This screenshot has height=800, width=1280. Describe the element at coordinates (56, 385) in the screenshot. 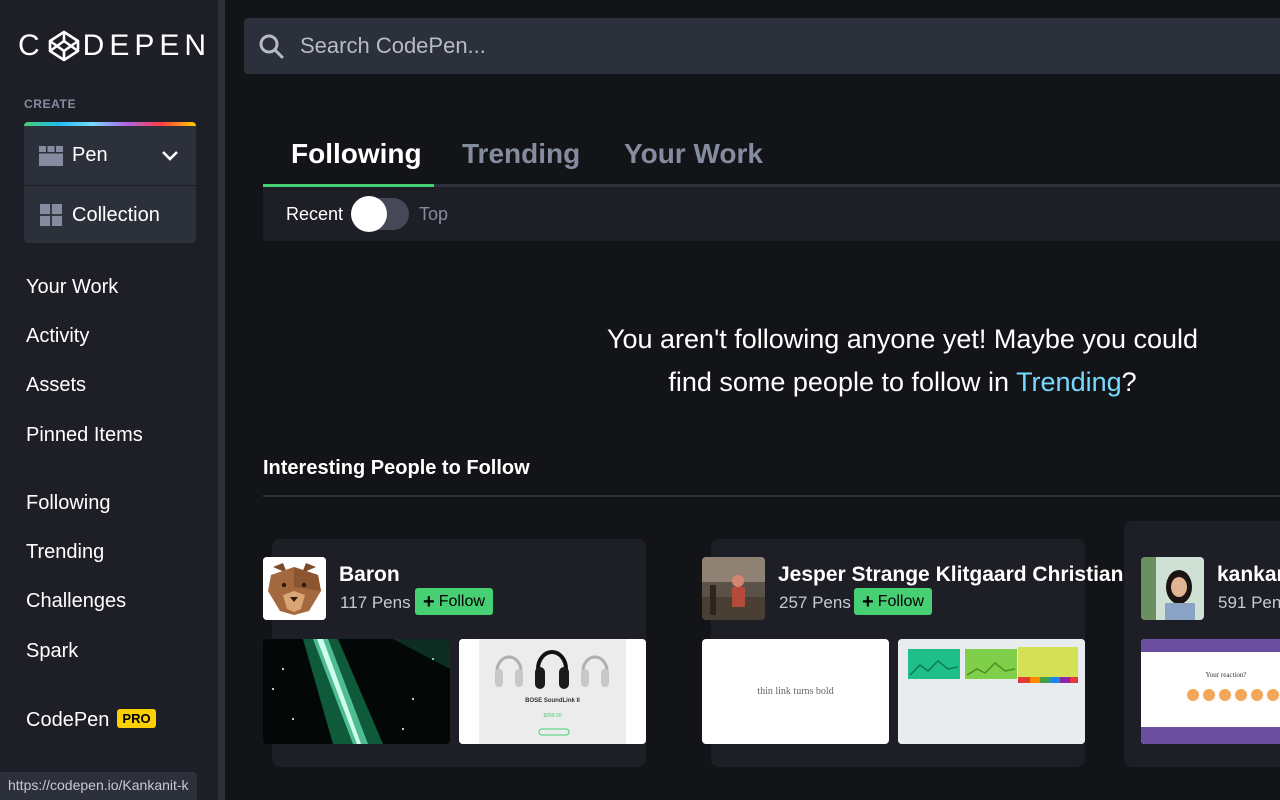

I see `sidebar-item-assets: Assets` at that location.